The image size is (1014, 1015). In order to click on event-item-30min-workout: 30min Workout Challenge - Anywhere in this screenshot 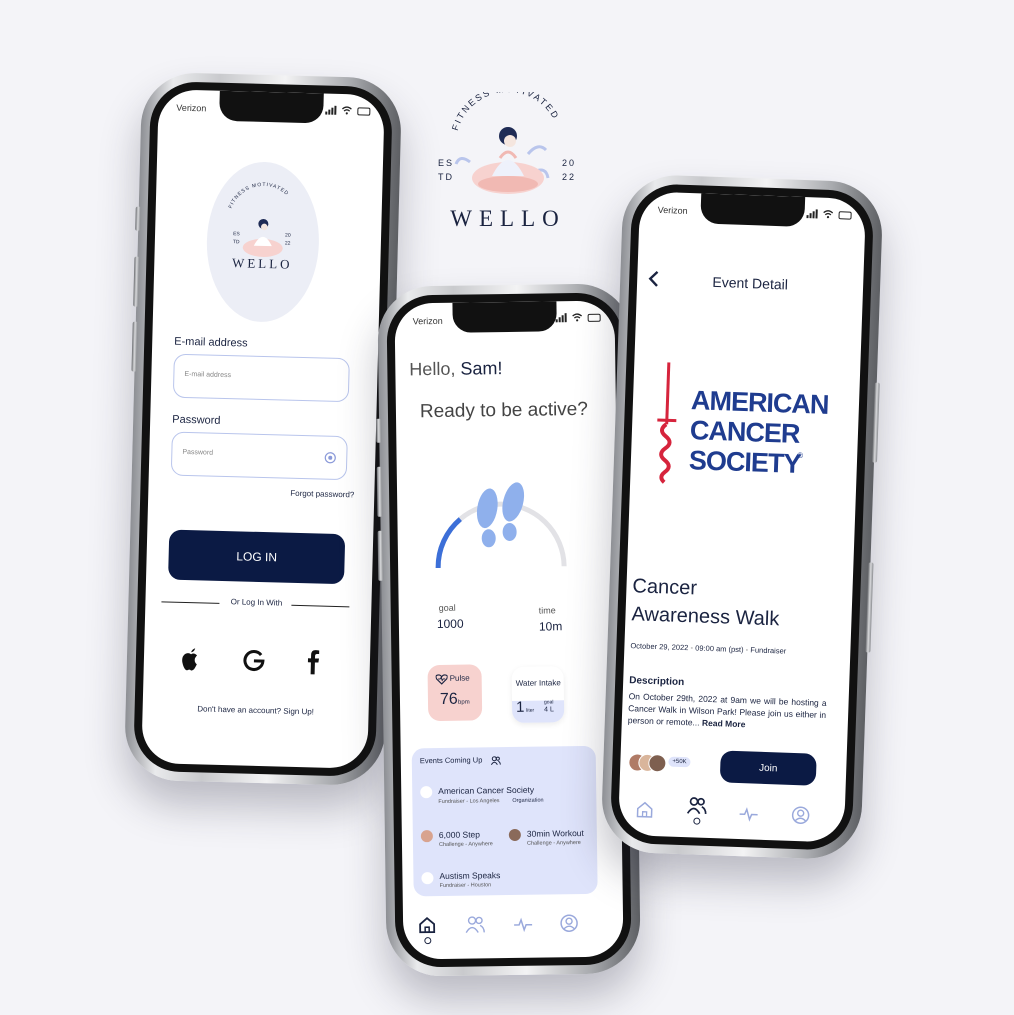, I will do `click(504, 796)`.